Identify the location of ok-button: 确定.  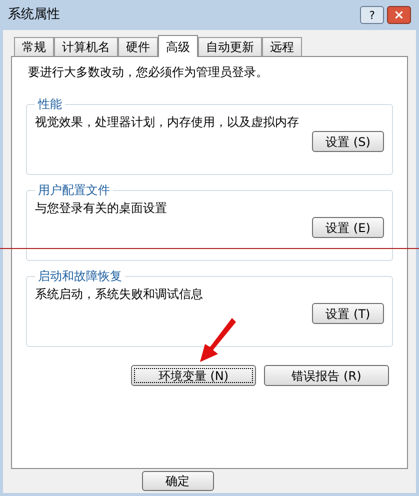
(178, 481).